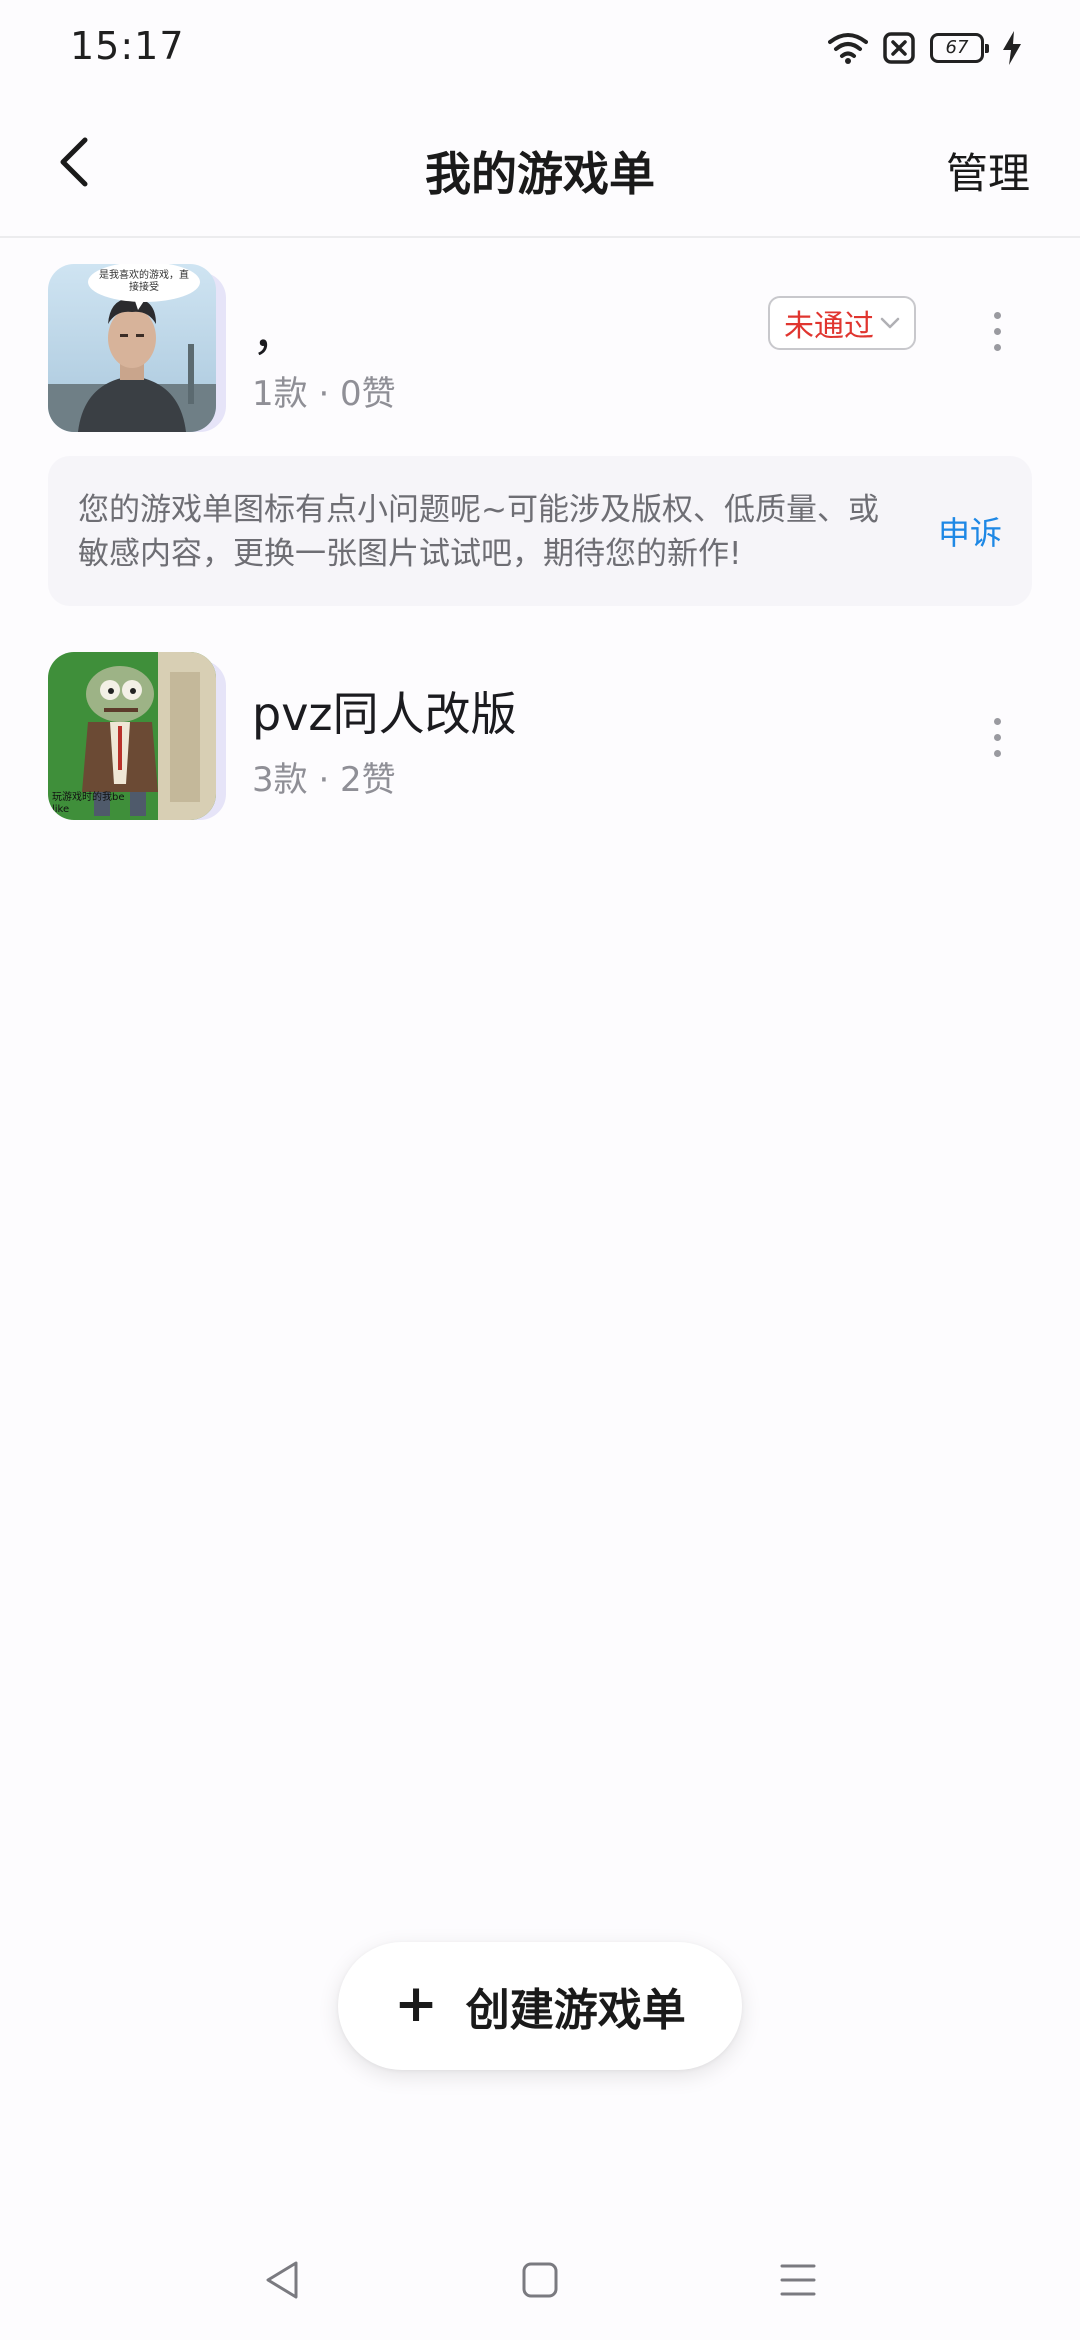 The image size is (1080, 2340). Describe the element at coordinates (88, 803) in the screenshot. I see `cover-caption: 玩游戏时的我be like` at that location.